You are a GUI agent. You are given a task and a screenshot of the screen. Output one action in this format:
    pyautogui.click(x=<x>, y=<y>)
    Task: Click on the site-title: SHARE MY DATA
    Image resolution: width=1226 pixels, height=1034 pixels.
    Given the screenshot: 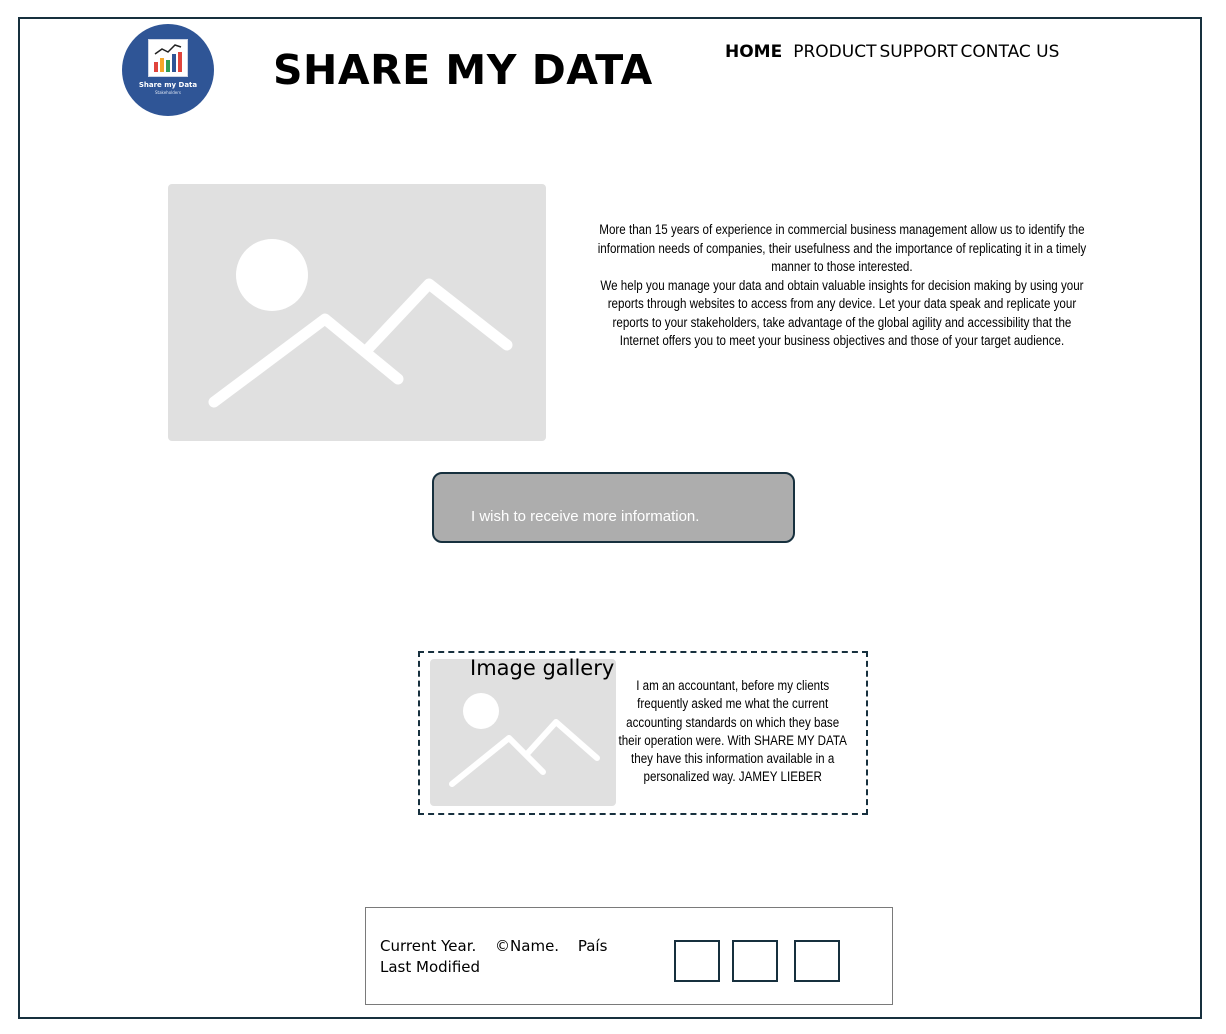 What is the action you would take?
    pyautogui.click(x=463, y=70)
    